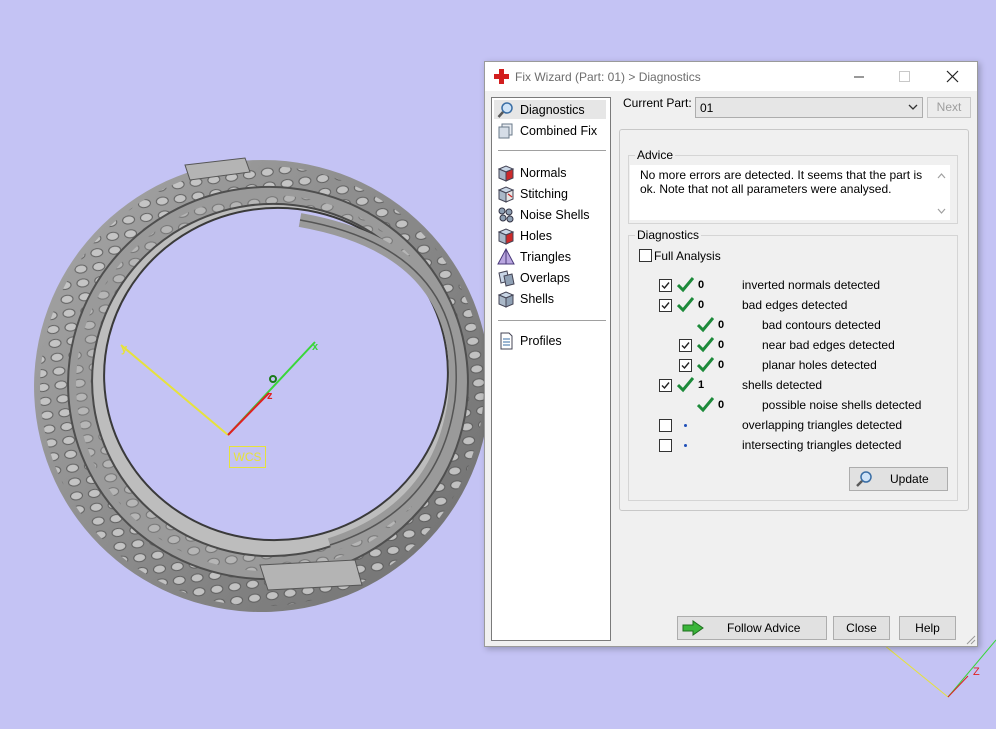 Image resolution: width=996 pixels, height=729 pixels. Describe the element at coordinates (506, 341) in the screenshot. I see `document-icon` at that location.